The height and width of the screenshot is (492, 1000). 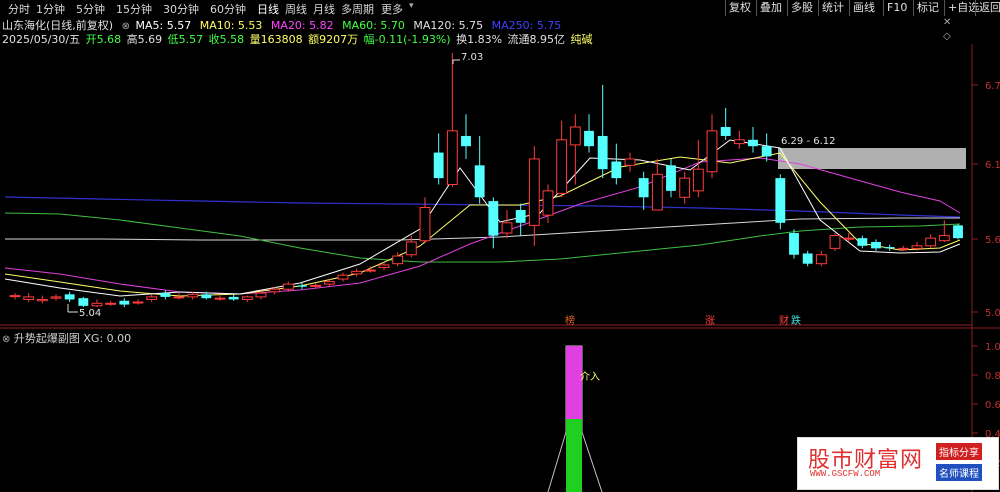 What do you see at coordinates (90, 9) in the screenshot?
I see `period-tab-5min: 5分钟` at bounding box center [90, 9].